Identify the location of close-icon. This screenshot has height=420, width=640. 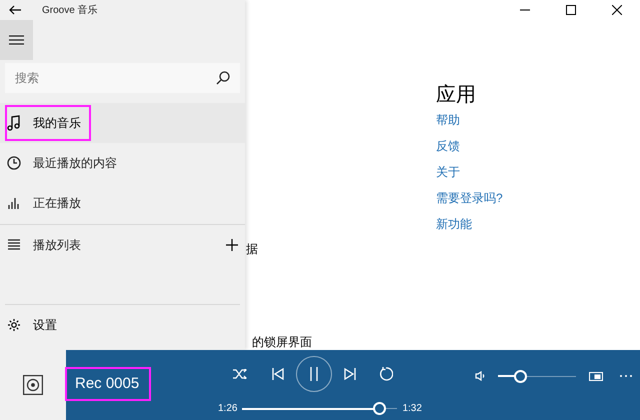
(617, 10).